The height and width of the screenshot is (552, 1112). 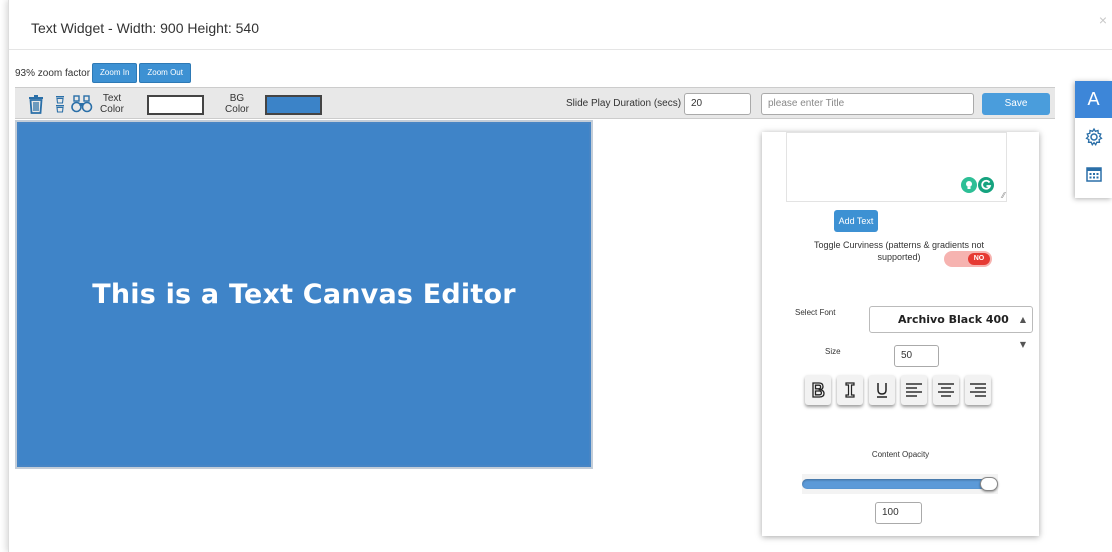 I want to click on size-input: 50, so click(x=916, y=356).